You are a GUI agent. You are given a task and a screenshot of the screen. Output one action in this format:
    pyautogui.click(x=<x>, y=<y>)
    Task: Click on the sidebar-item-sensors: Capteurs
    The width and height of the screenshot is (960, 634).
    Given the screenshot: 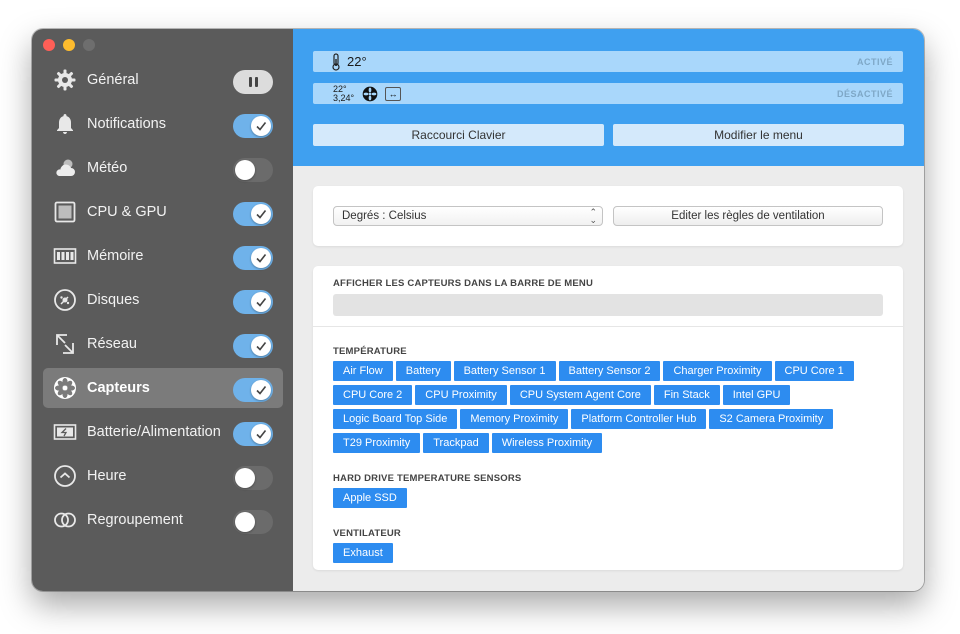 What is the action you would take?
    pyautogui.click(x=163, y=388)
    